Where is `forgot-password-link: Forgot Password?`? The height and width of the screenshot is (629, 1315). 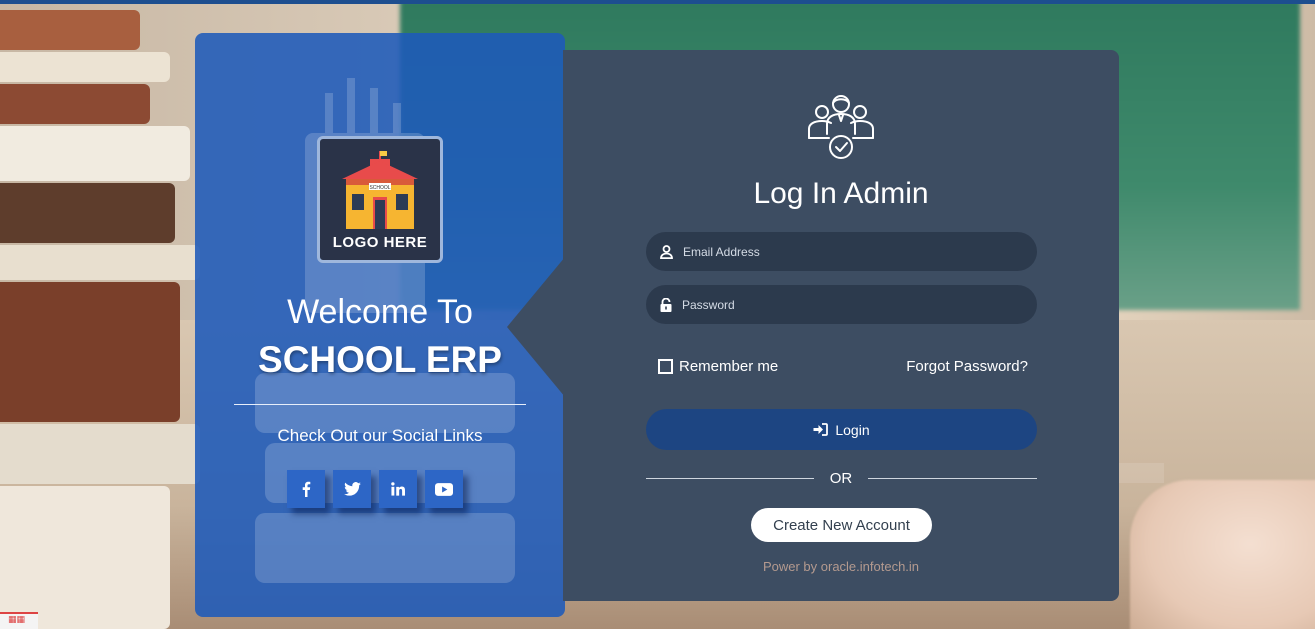 forgot-password-link: Forgot Password? is located at coordinates (954, 366).